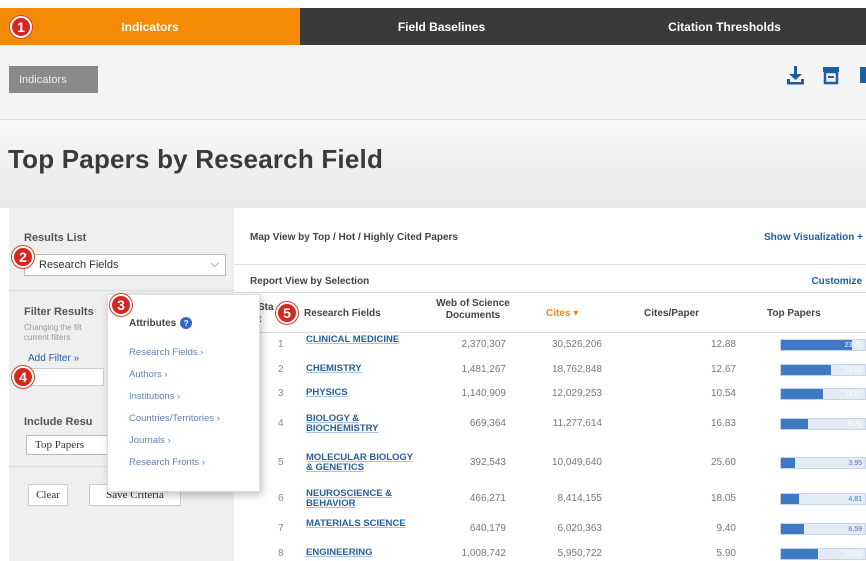  I want to click on rank-cell: 3, so click(281, 393).